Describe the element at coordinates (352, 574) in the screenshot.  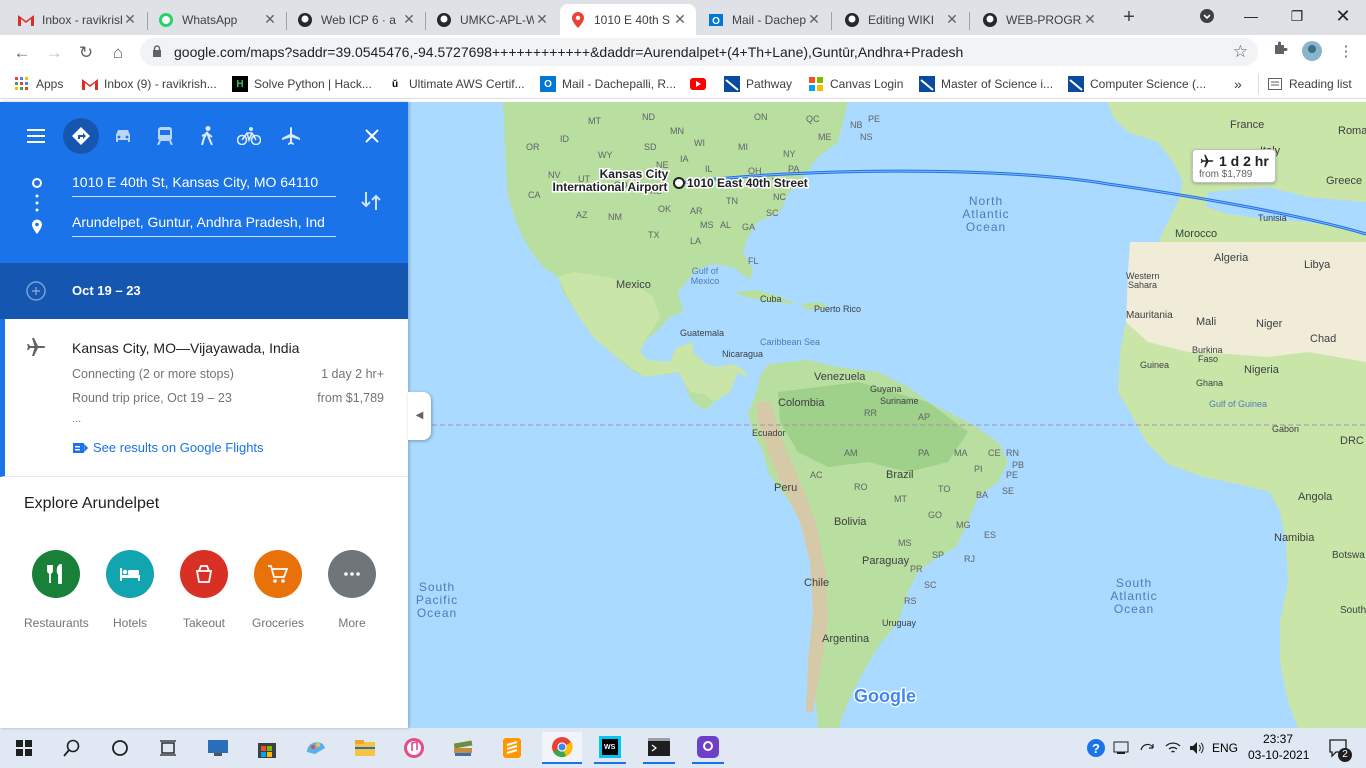
I see `more-dots-icon` at that location.